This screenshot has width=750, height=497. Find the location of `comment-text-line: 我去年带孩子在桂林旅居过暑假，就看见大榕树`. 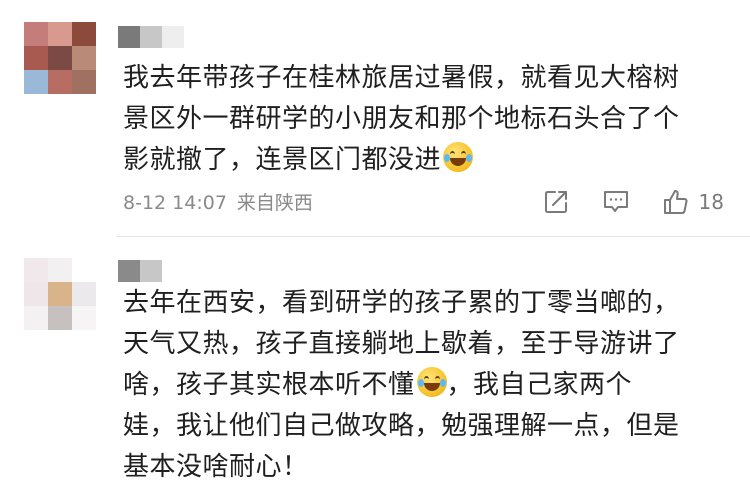

comment-text-line: 我去年带孩子在桂林旅居过暑假，就看见大榕树 is located at coordinates (401, 78).